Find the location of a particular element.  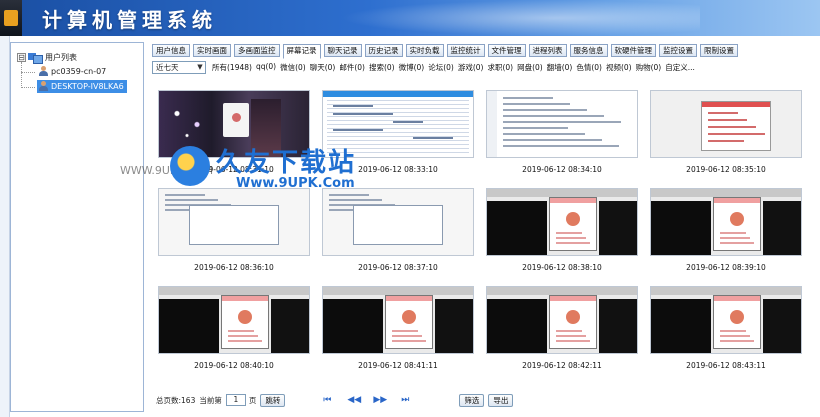

category-filter-item: 邮件(0) is located at coordinates (352, 67).